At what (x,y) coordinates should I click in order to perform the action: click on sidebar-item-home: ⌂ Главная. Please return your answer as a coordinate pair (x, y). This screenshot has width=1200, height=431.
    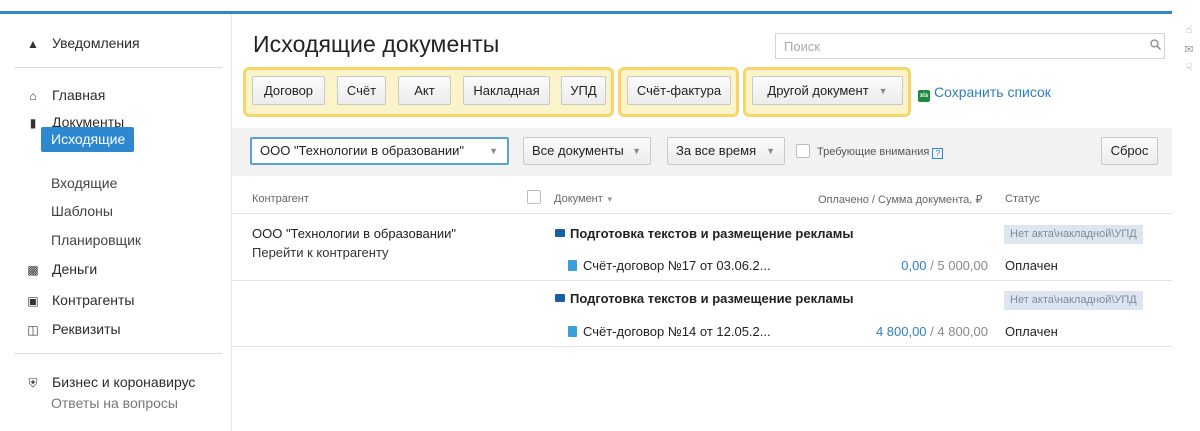
    Looking at the image, I should click on (65, 95).